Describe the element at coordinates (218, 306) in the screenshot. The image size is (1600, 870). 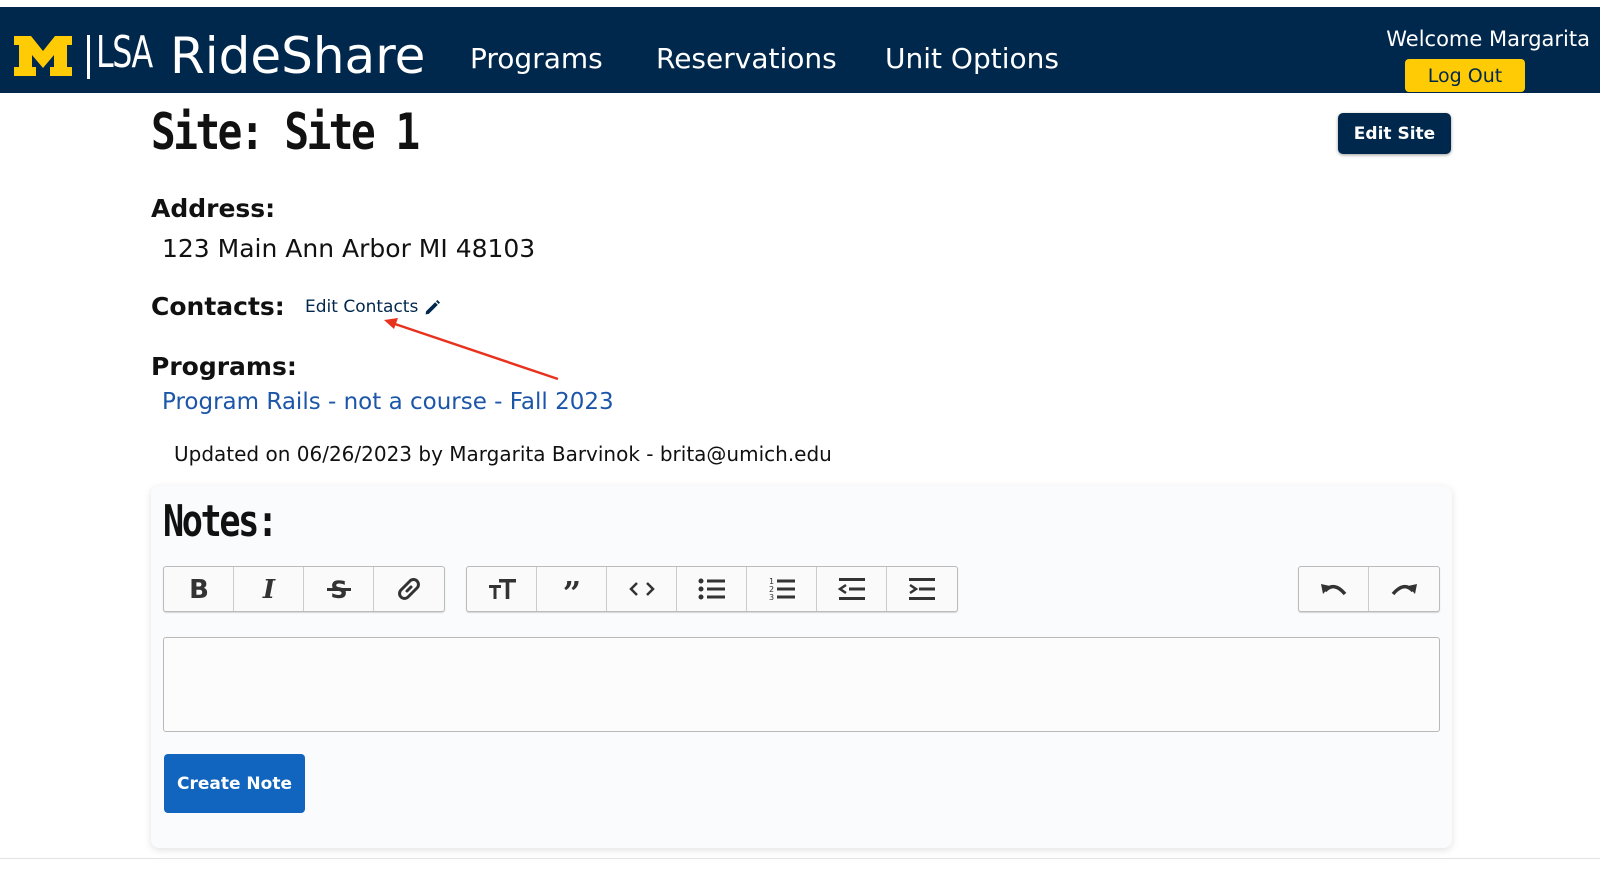
I see `contacts-label: Contacts:` at that location.